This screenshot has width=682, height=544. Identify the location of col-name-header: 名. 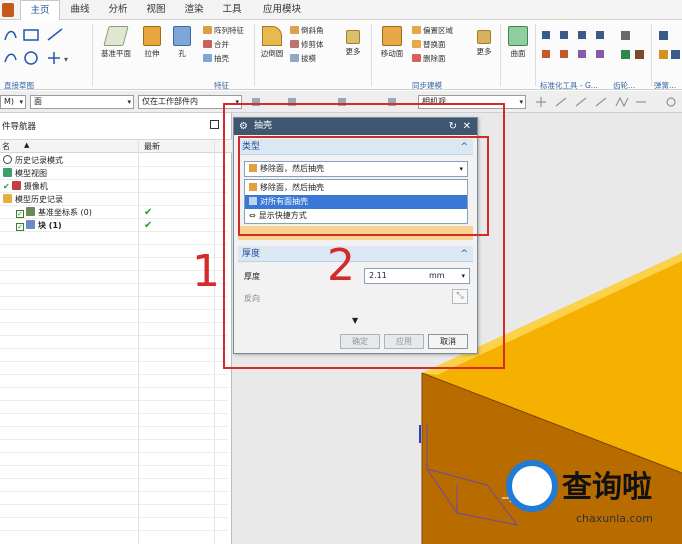
(6, 146).